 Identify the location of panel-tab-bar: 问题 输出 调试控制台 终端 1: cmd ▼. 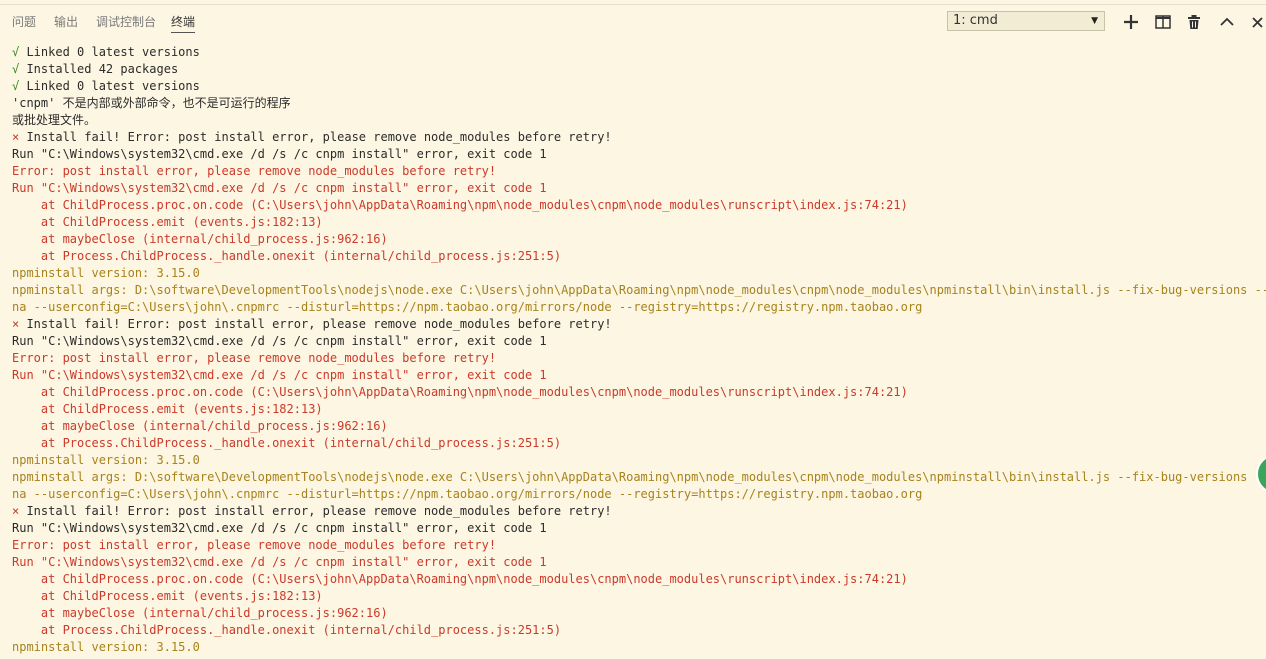
(633, 23).